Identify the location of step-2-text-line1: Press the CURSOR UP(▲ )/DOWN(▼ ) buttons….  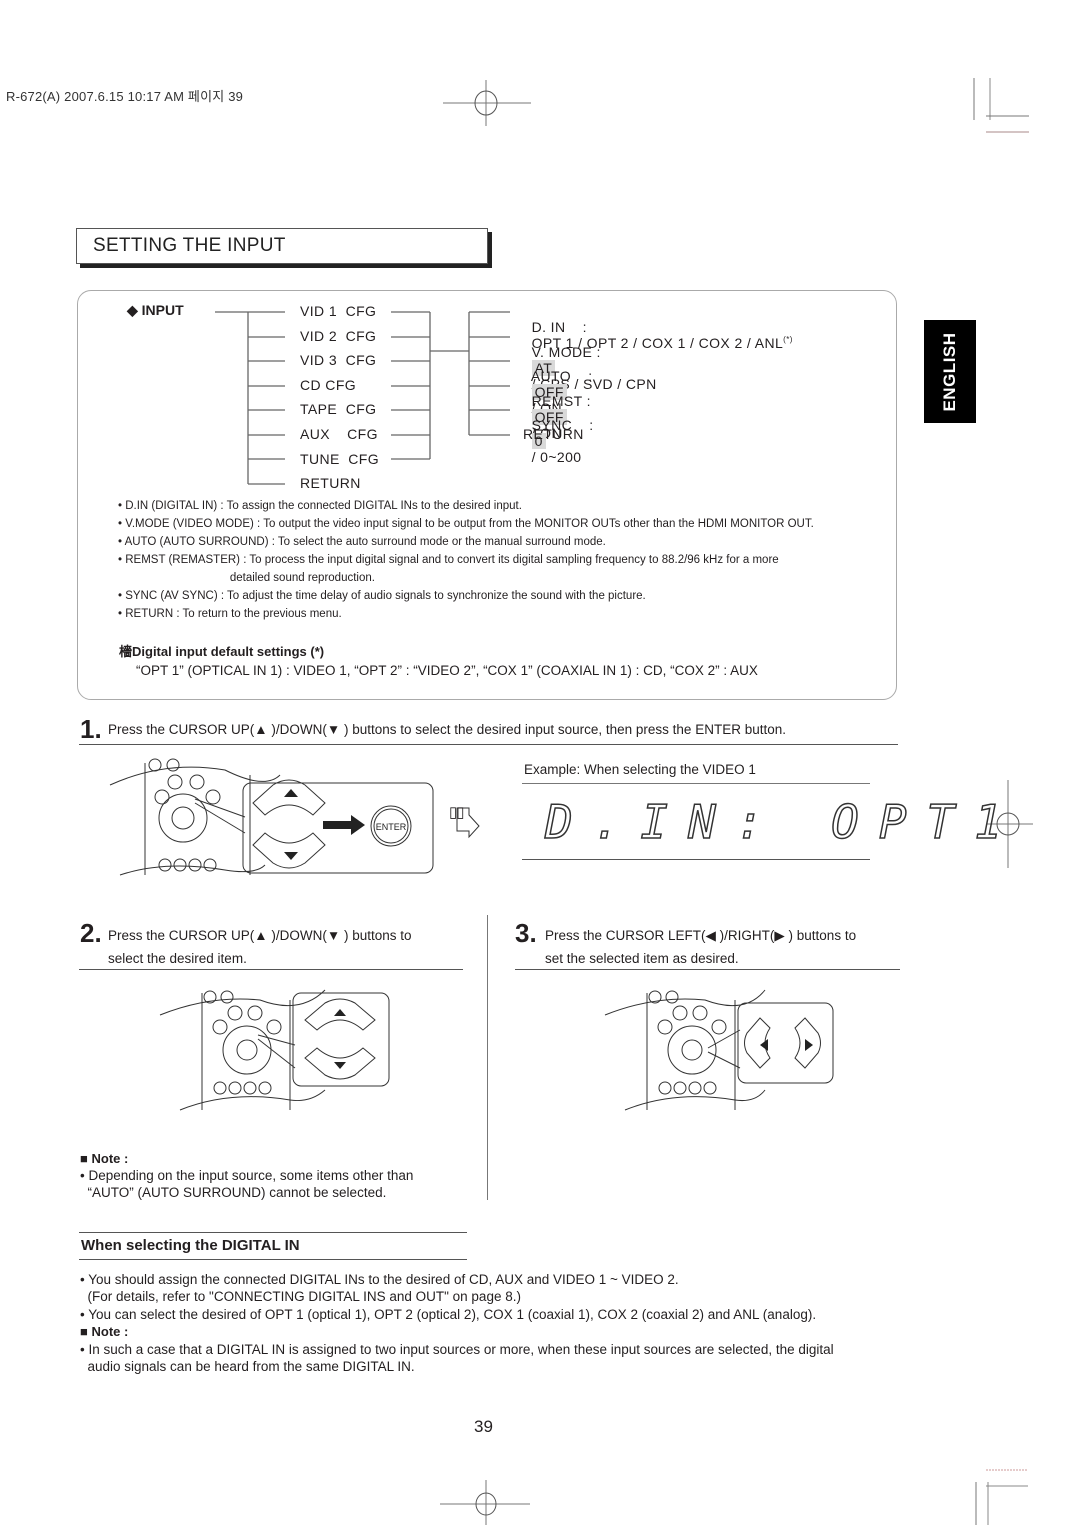
(260, 935).